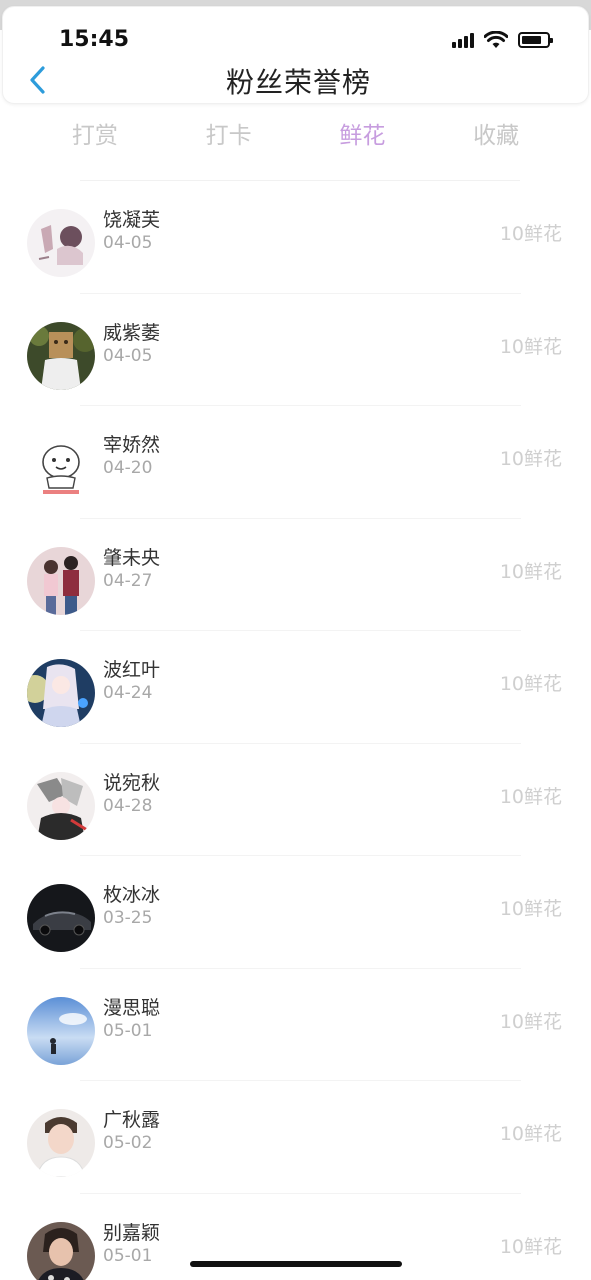 This screenshot has height=1280, width=591. I want to click on list-item: 枚冰冰 03-25 10鲜花, so click(295, 912).